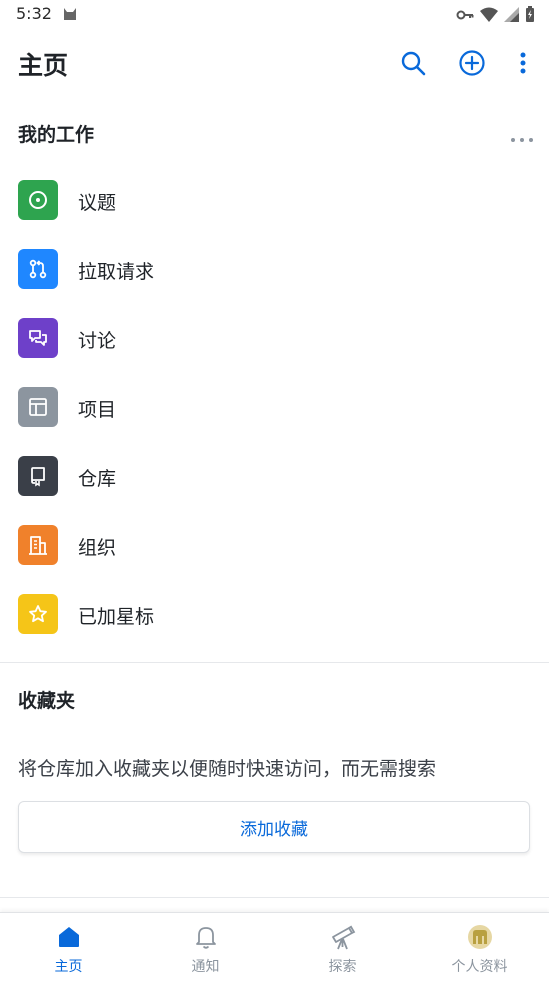  What do you see at coordinates (465, 16) in the screenshot?
I see `vpn-key-icon` at bounding box center [465, 16].